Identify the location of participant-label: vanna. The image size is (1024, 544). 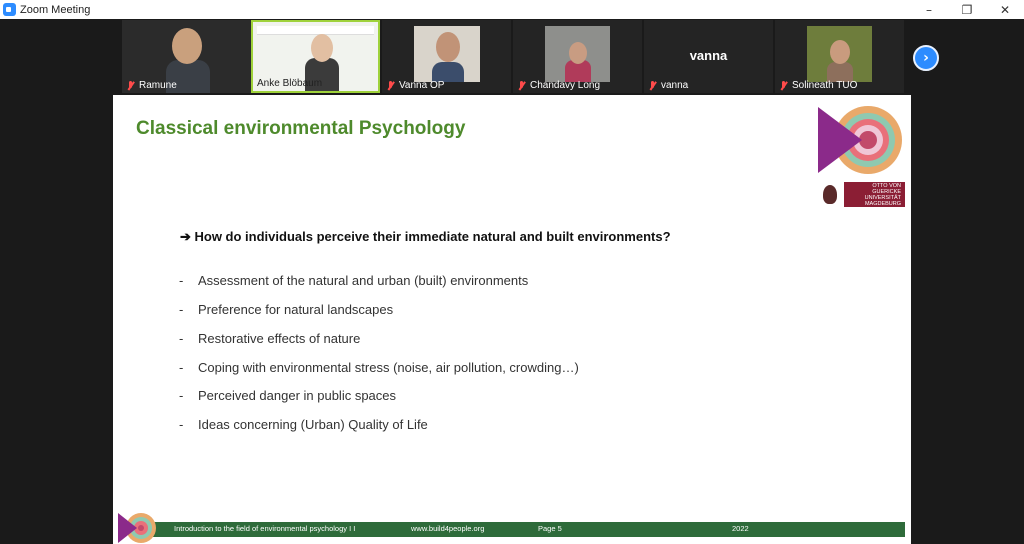
(668, 85).